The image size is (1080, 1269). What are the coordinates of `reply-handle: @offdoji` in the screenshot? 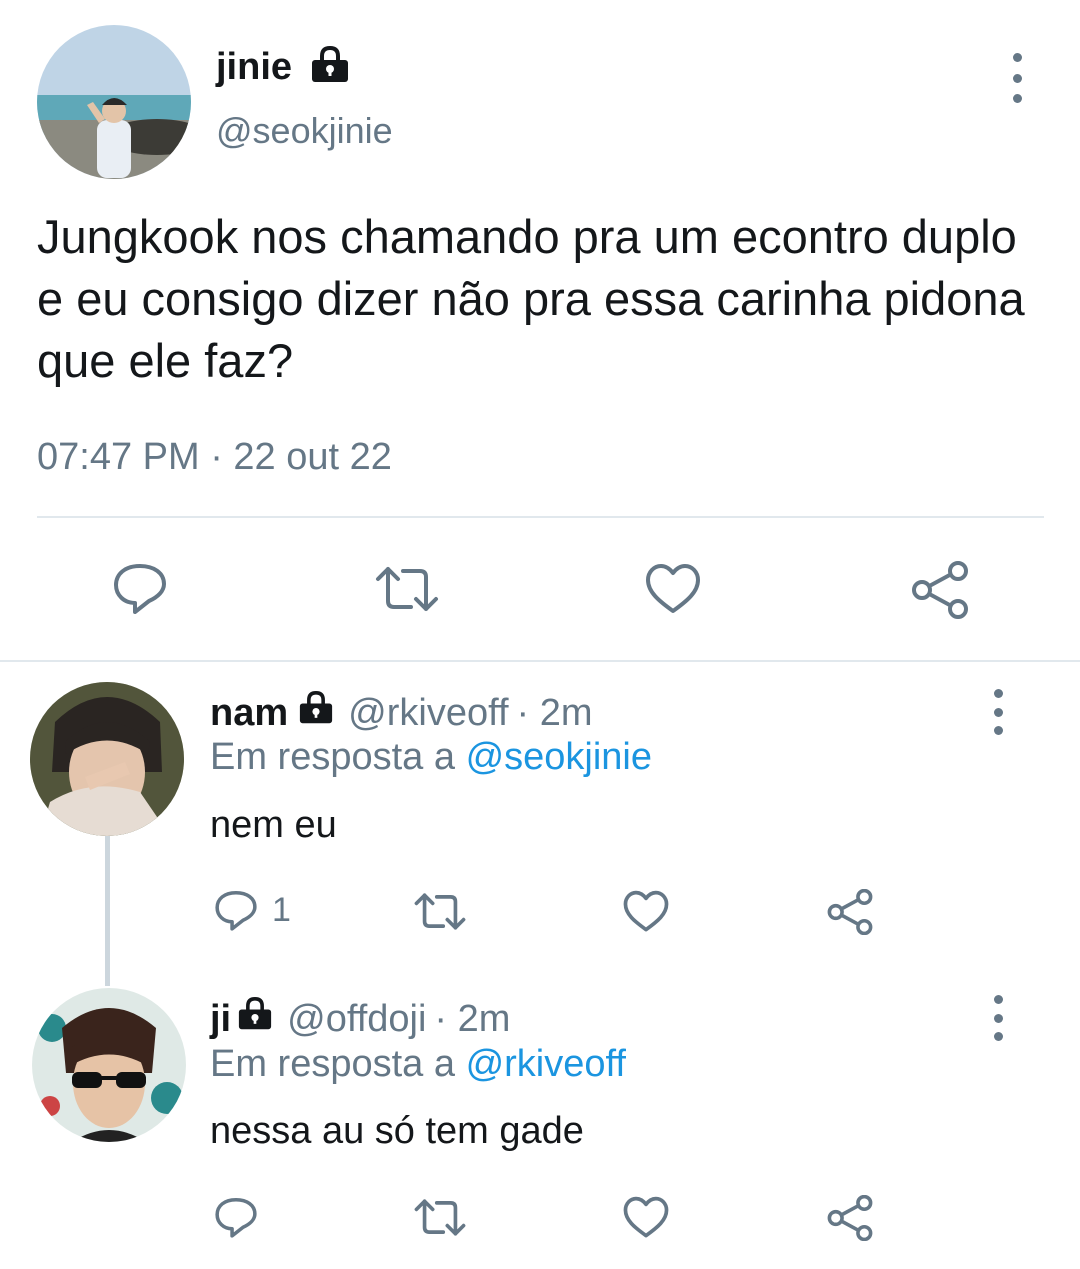 It's located at (356, 1019).